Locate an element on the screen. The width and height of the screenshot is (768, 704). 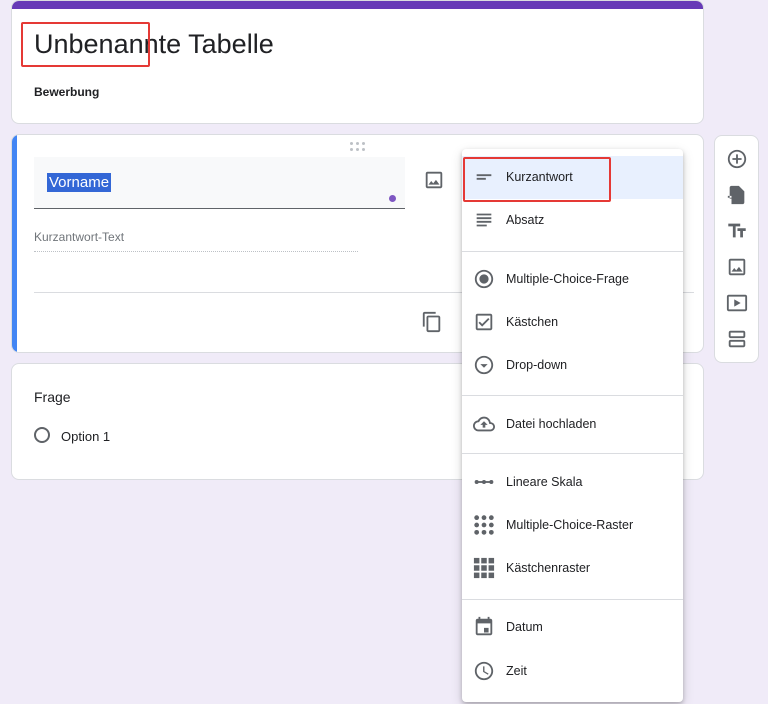
form-accent-bar is located at coordinates (357, 5).